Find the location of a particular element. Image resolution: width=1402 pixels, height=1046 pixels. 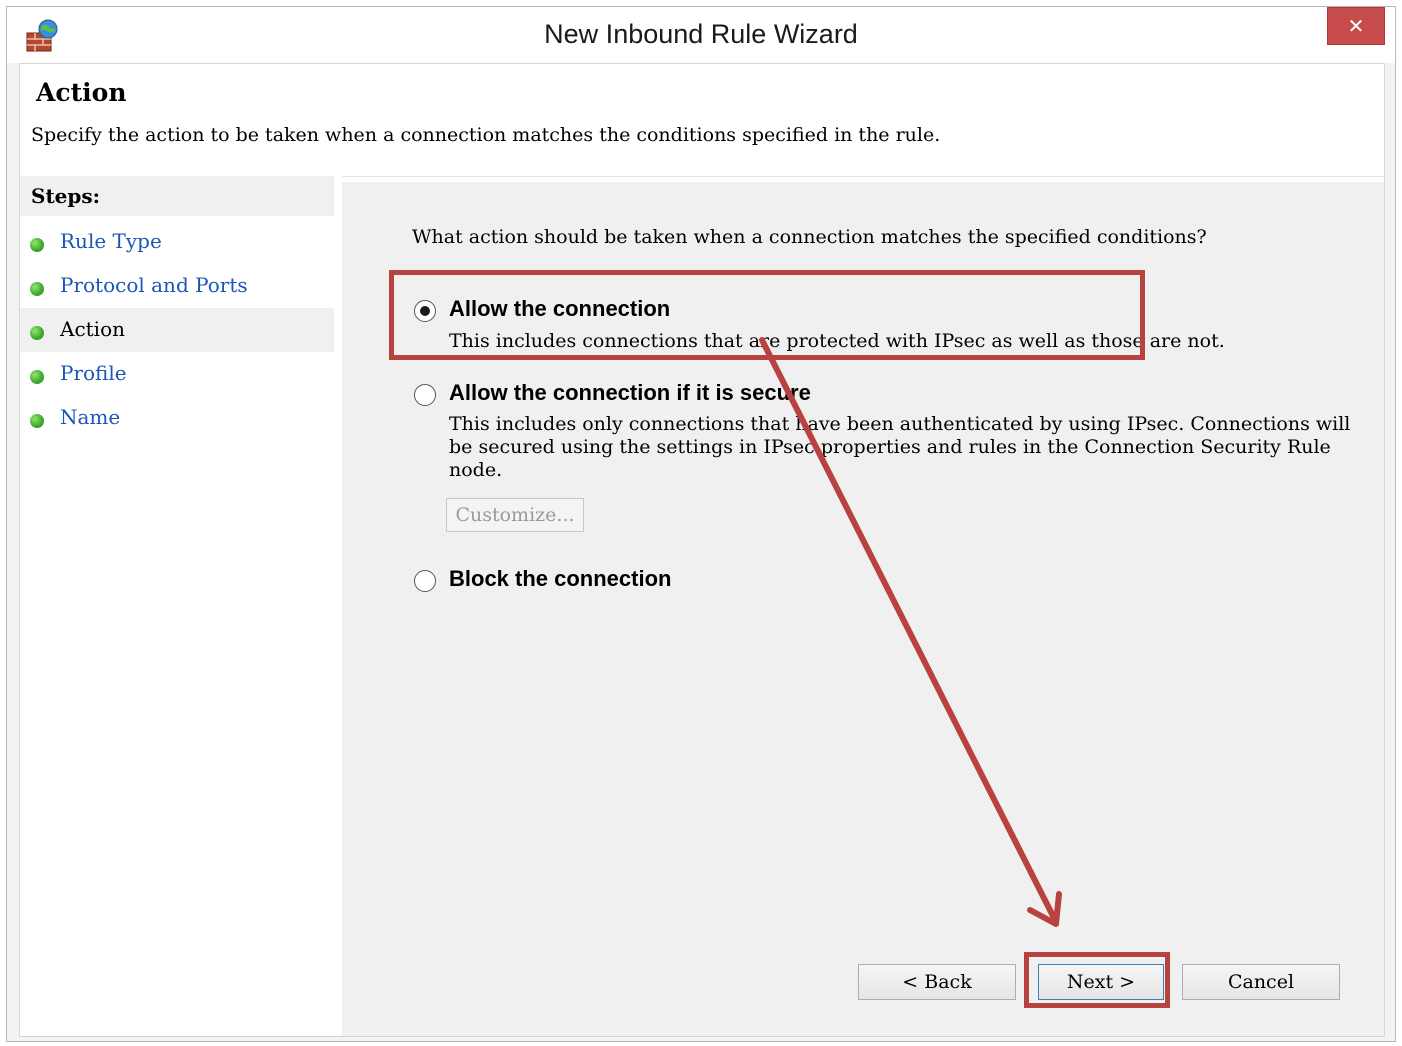

annotation-arrow is located at coordinates (910, 632).